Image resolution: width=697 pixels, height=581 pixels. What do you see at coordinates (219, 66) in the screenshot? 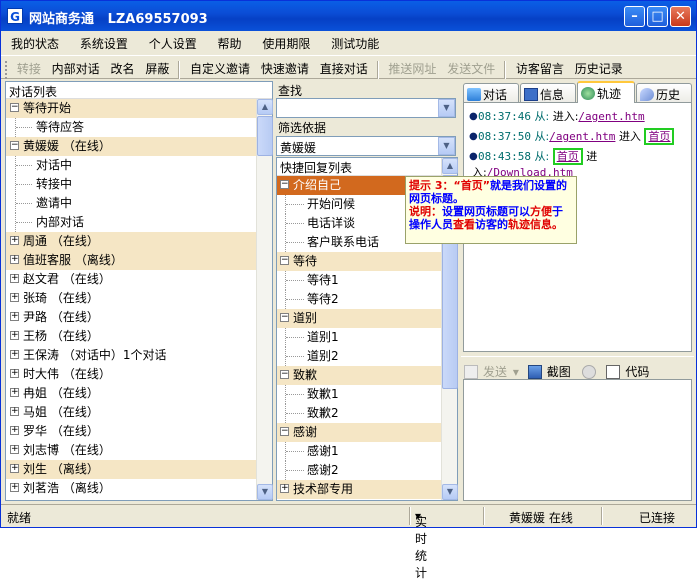
I see `custom-invite-button: 自定义邀请` at bounding box center [219, 66].